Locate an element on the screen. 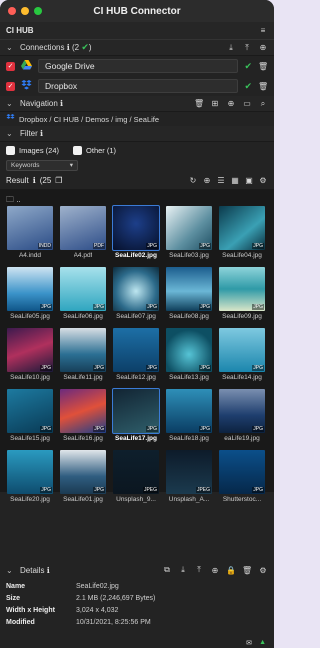  dropbox-checkbox: ✓ is located at coordinates (10, 86).